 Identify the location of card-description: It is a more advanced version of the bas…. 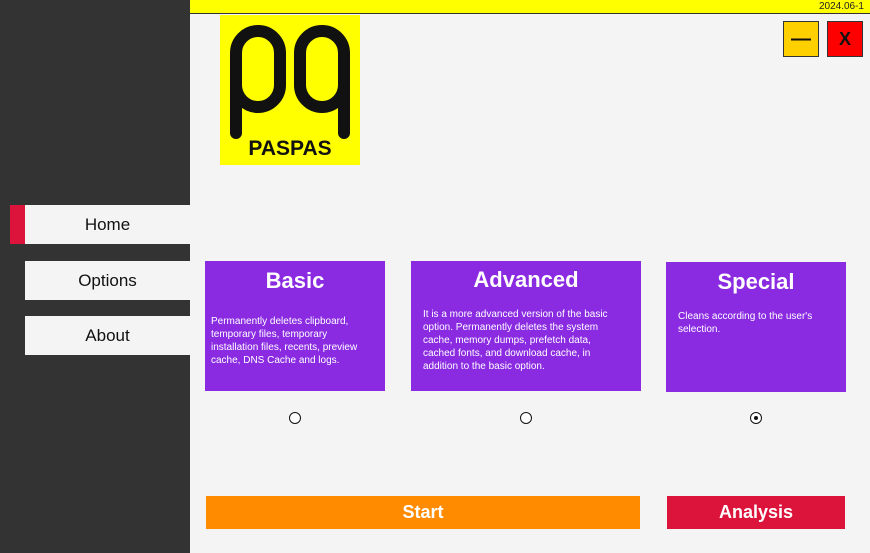
(515, 340).